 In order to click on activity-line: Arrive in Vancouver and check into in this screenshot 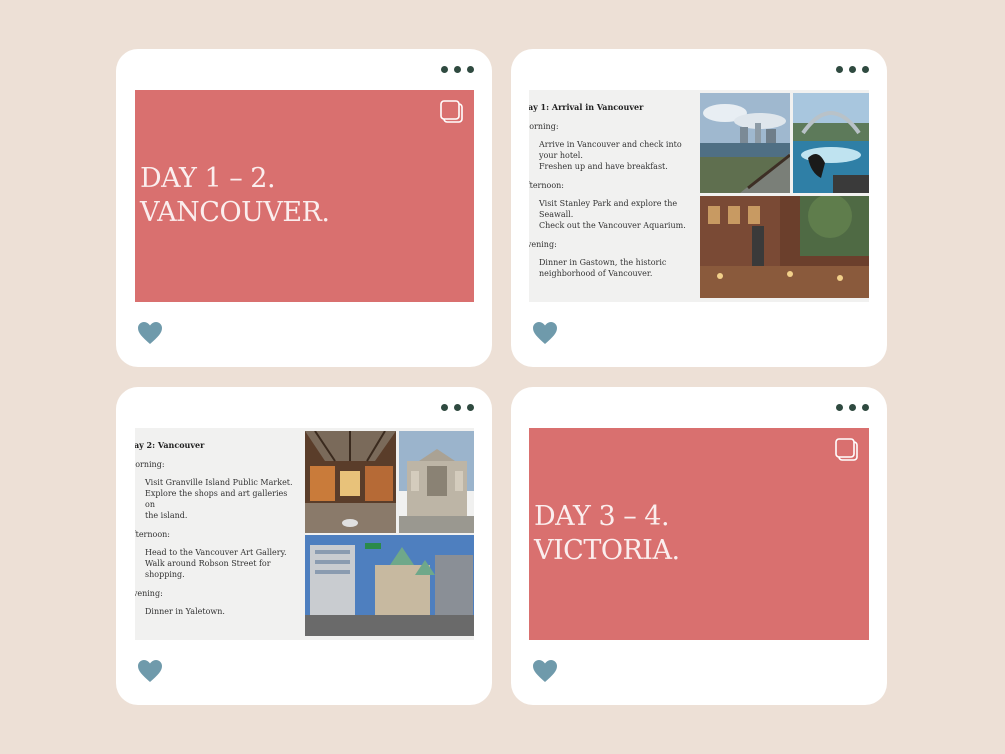, I will do `click(610, 144)`.